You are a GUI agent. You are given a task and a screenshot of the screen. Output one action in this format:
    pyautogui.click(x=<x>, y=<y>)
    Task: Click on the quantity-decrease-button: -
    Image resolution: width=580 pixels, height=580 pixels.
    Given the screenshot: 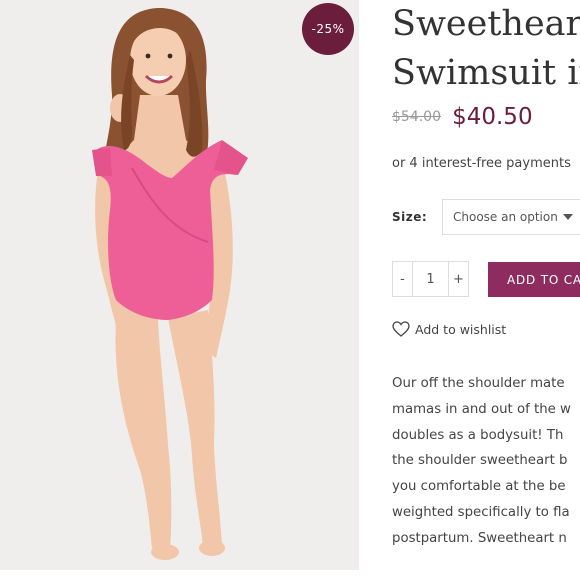 What is the action you would take?
    pyautogui.click(x=403, y=279)
    